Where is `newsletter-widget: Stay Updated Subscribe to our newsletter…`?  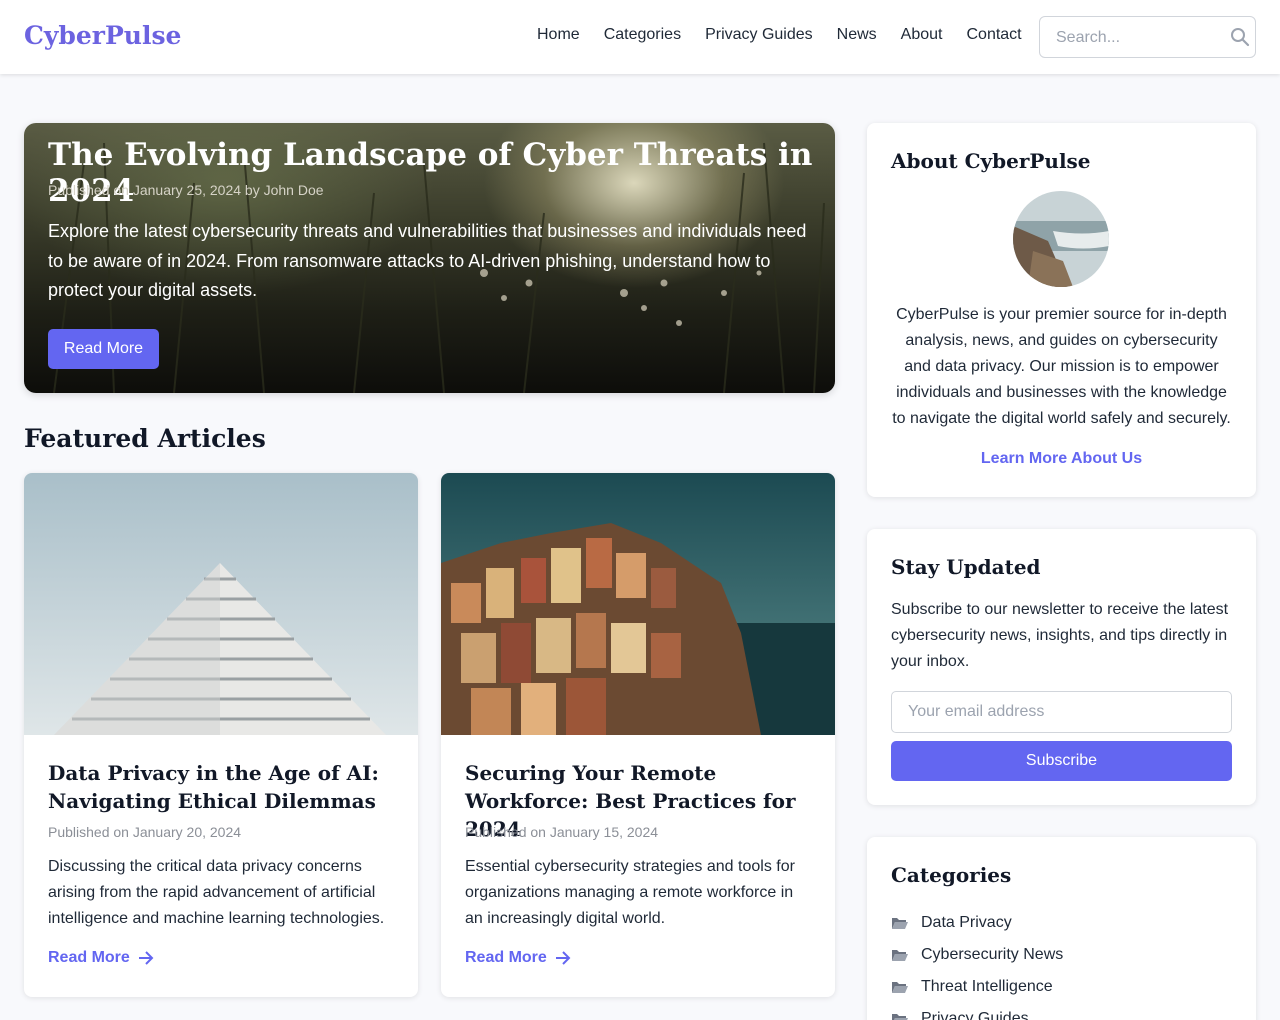 newsletter-widget: Stay Updated Subscribe to our newsletter… is located at coordinates (1061, 667).